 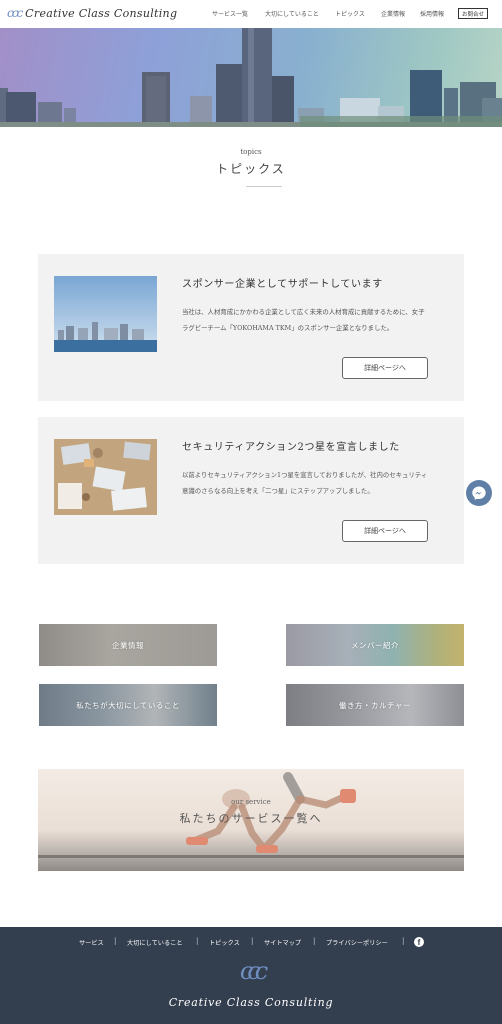 What do you see at coordinates (350, 13) in the screenshot?
I see `nav-item-topics: トピックス` at bounding box center [350, 13].